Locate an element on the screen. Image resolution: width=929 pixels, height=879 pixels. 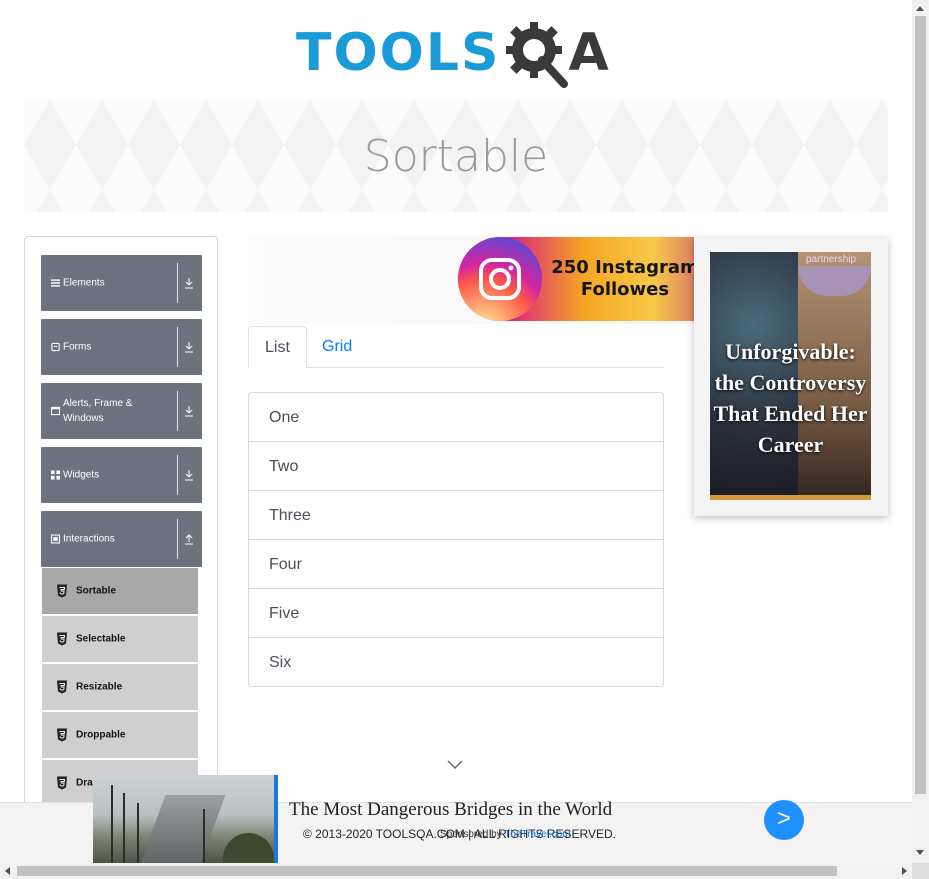
menu-group-label: Widgets is located at coordinates (81, 475).